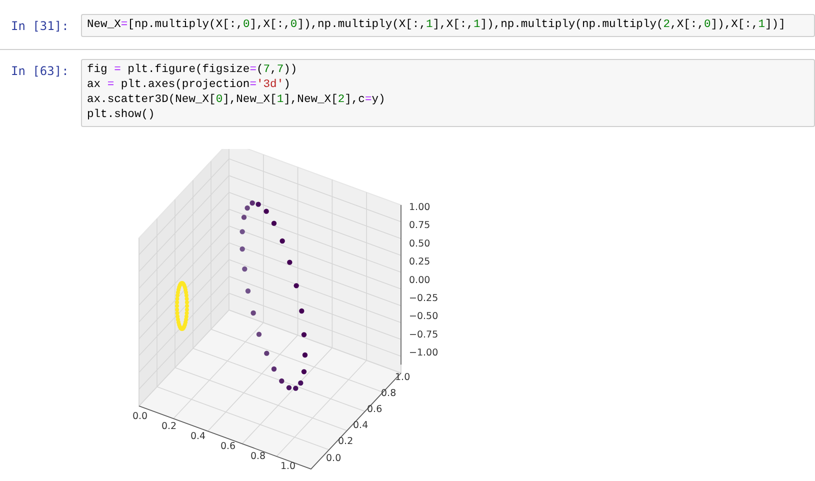  What do you see at coordinates (423, 334) in the screenshot?
I see `tick-label: −0.75` at bounding box center [423, 334].